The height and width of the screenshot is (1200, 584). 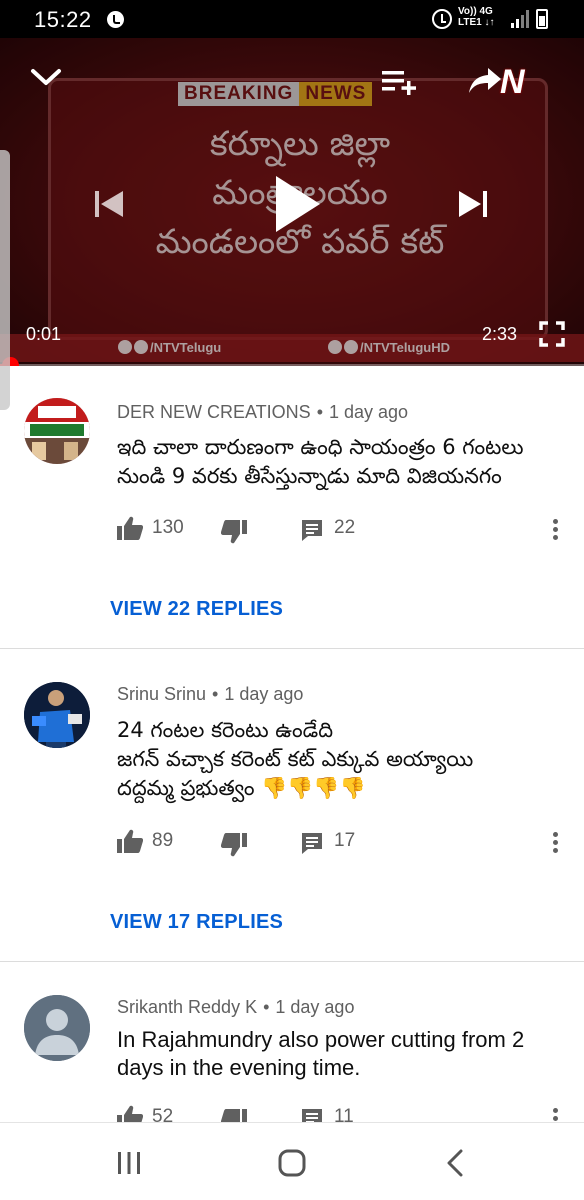 I want to click on comment-author: Srikanth Reddy K, so click(x=187, y=1007).